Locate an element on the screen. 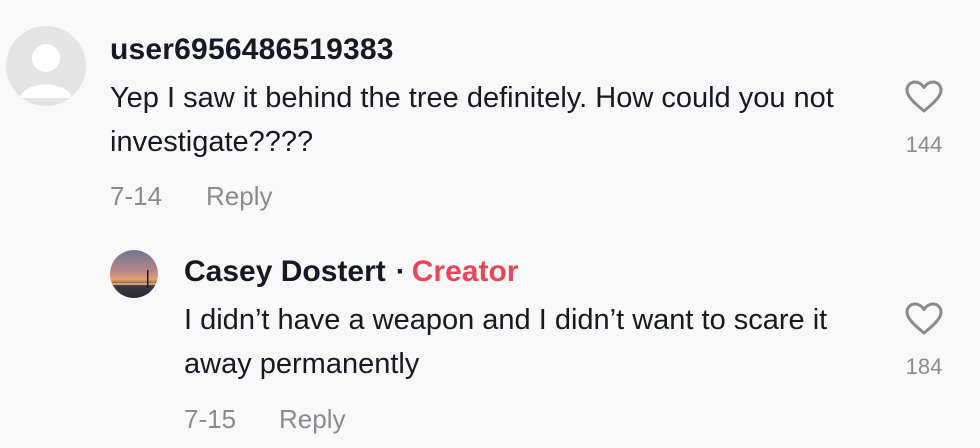 This screenshot has height=448, width=980. default-avatar is located at coordinates (46, 66).